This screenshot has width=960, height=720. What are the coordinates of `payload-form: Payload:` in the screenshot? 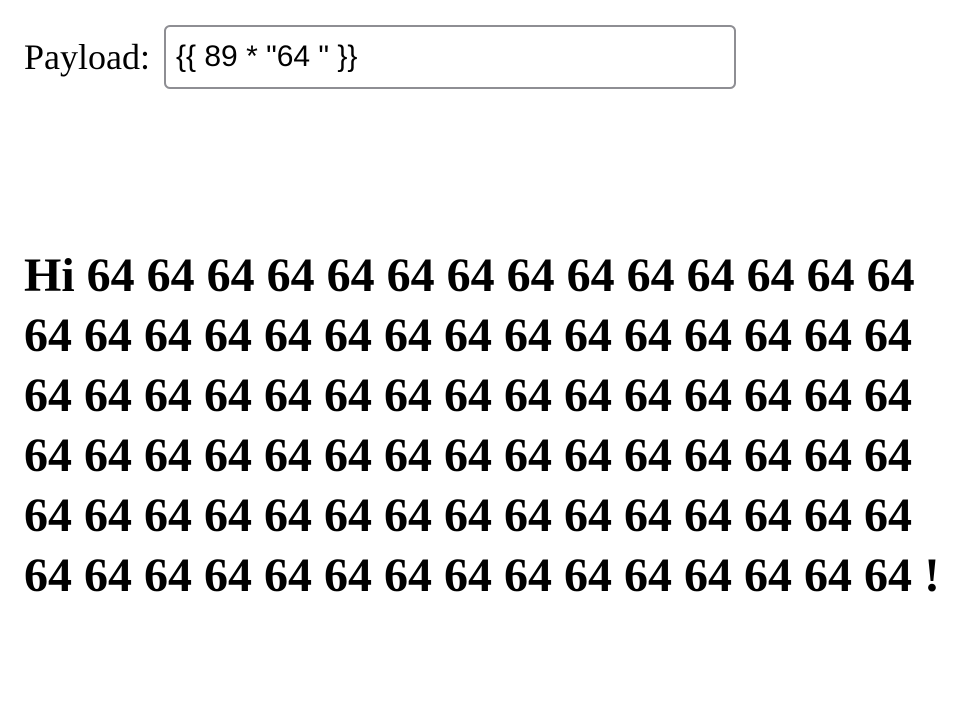 It's located at (380, 57).